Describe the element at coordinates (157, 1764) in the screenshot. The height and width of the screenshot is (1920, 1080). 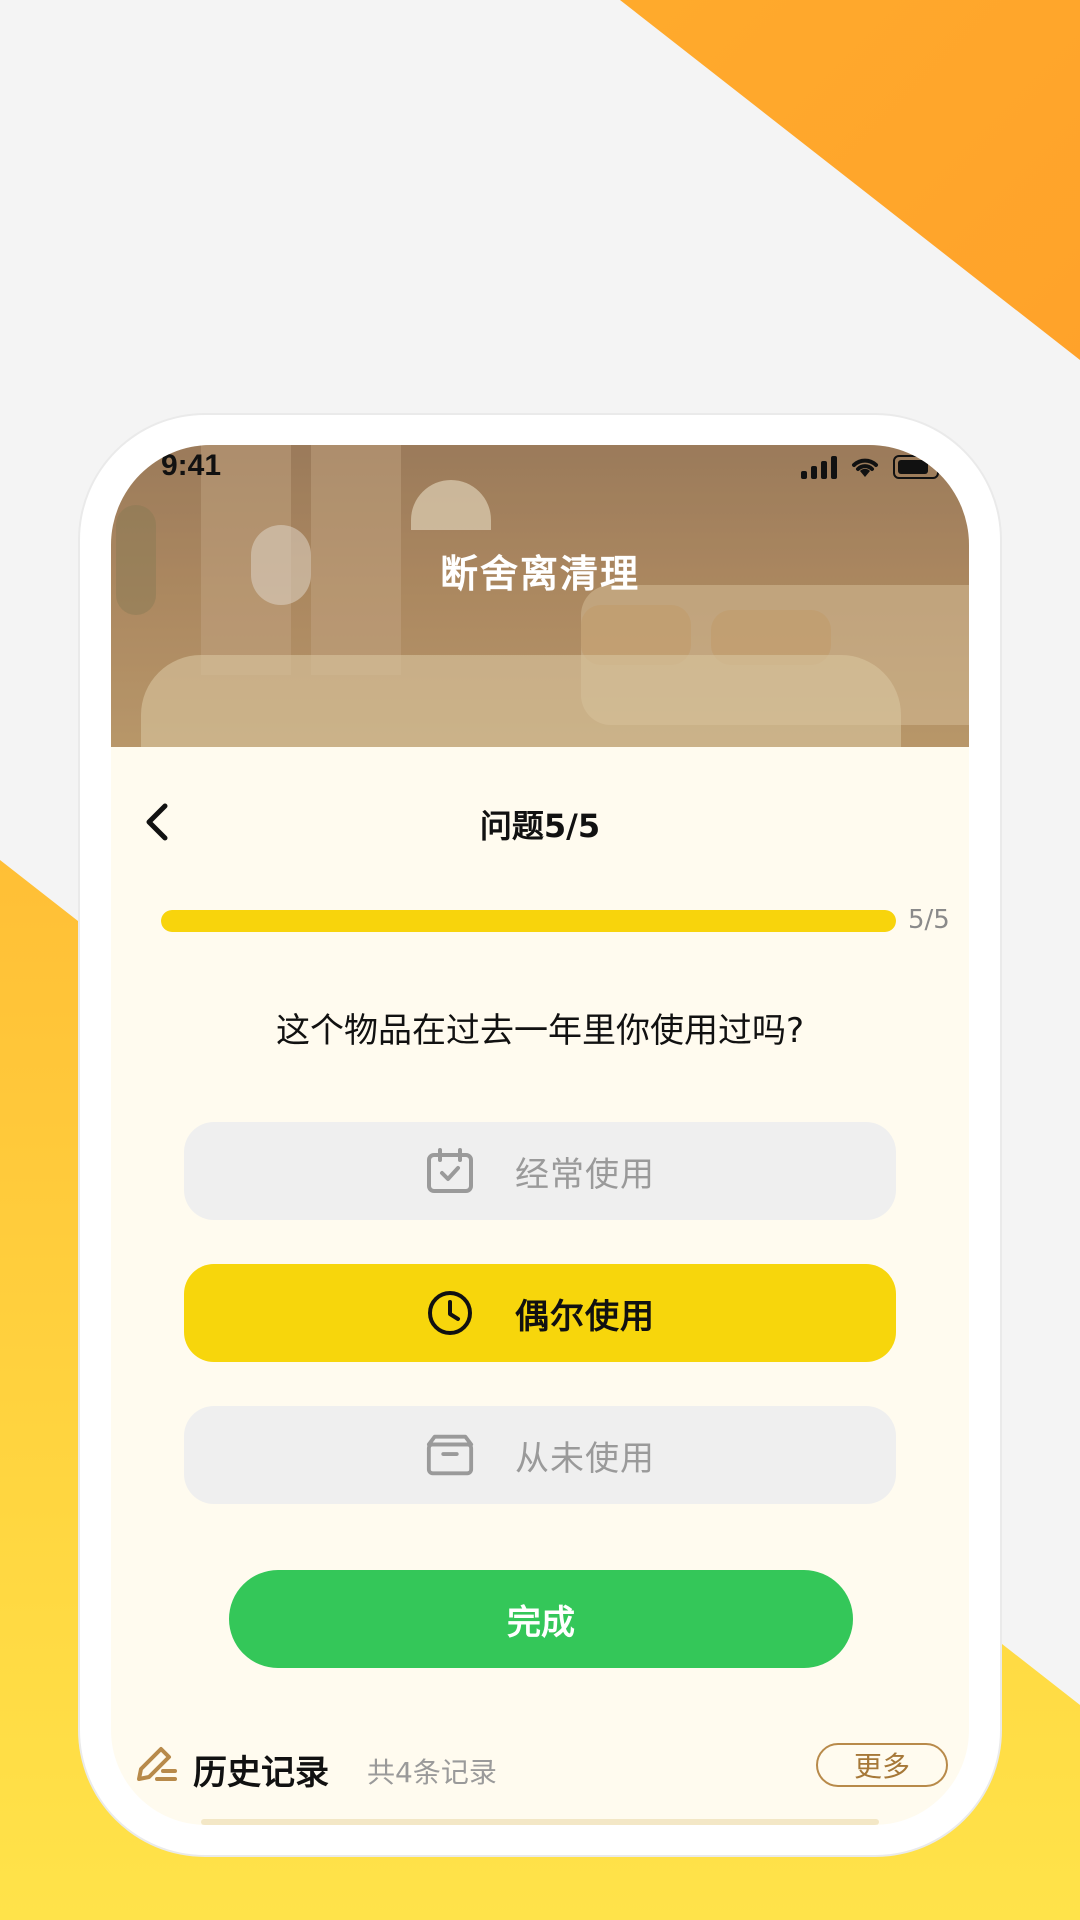
I see `edit-icon` at that location.